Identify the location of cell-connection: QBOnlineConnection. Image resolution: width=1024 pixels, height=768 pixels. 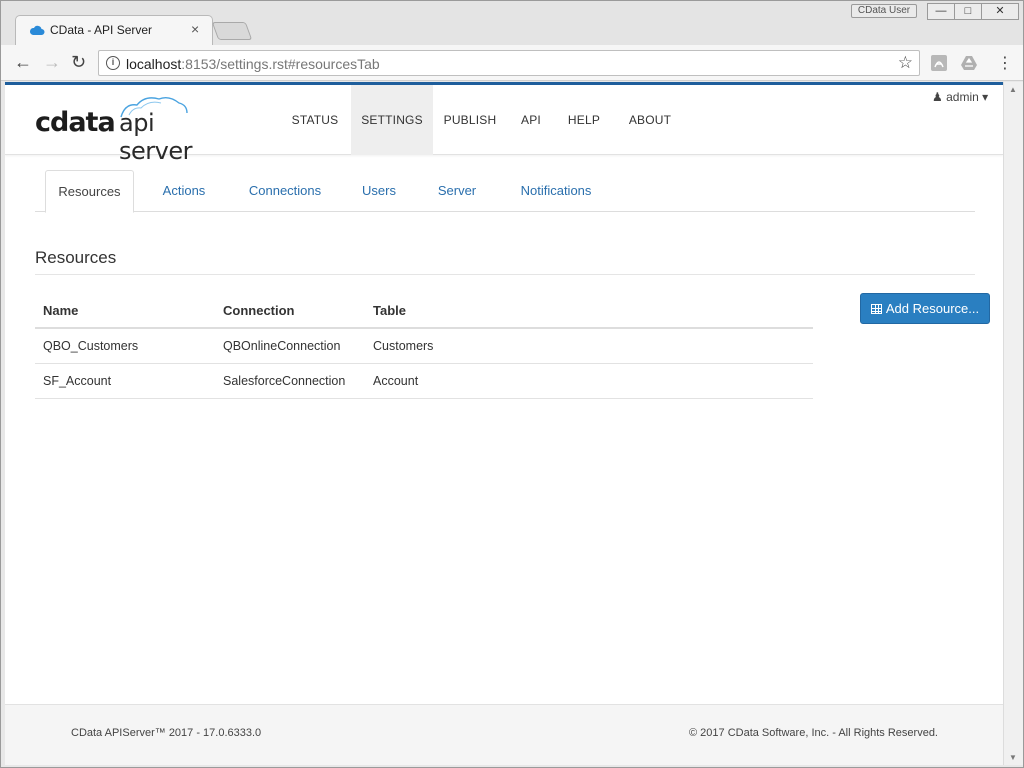
(290, 346).